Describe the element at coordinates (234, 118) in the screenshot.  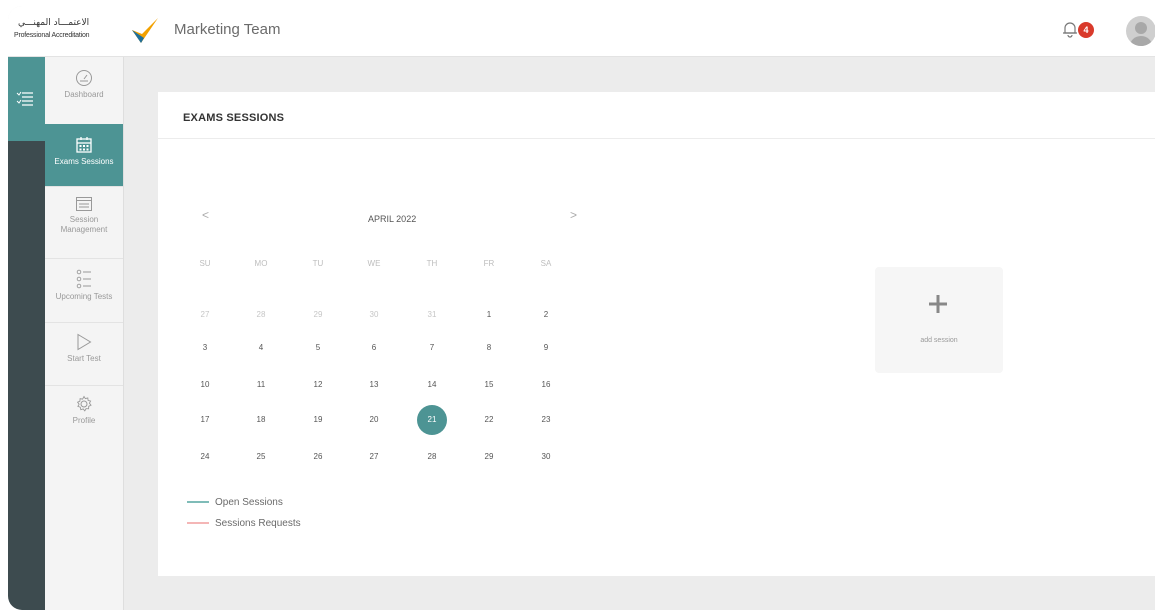
I see `page-title: EXAMS SESSIONS` at that location.